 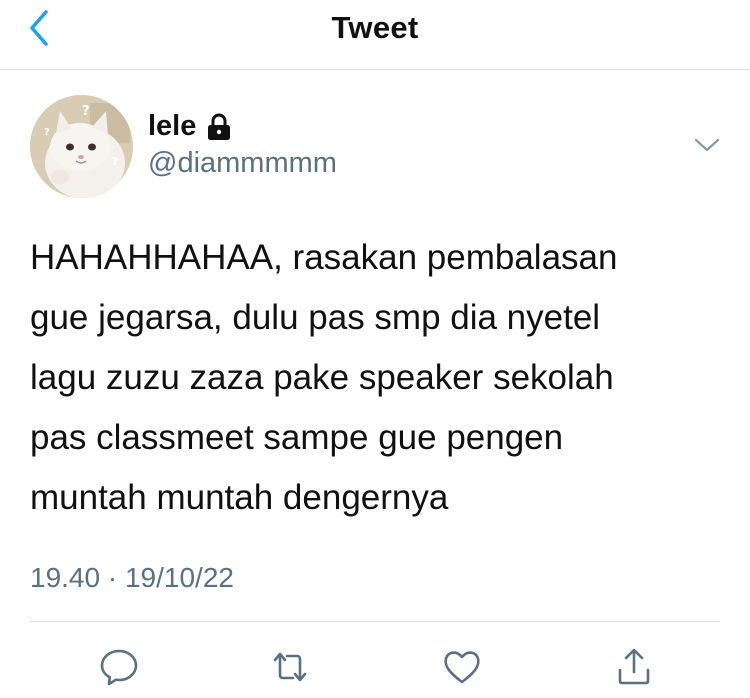 I want to click on share-button, so click(x=634, y=667).